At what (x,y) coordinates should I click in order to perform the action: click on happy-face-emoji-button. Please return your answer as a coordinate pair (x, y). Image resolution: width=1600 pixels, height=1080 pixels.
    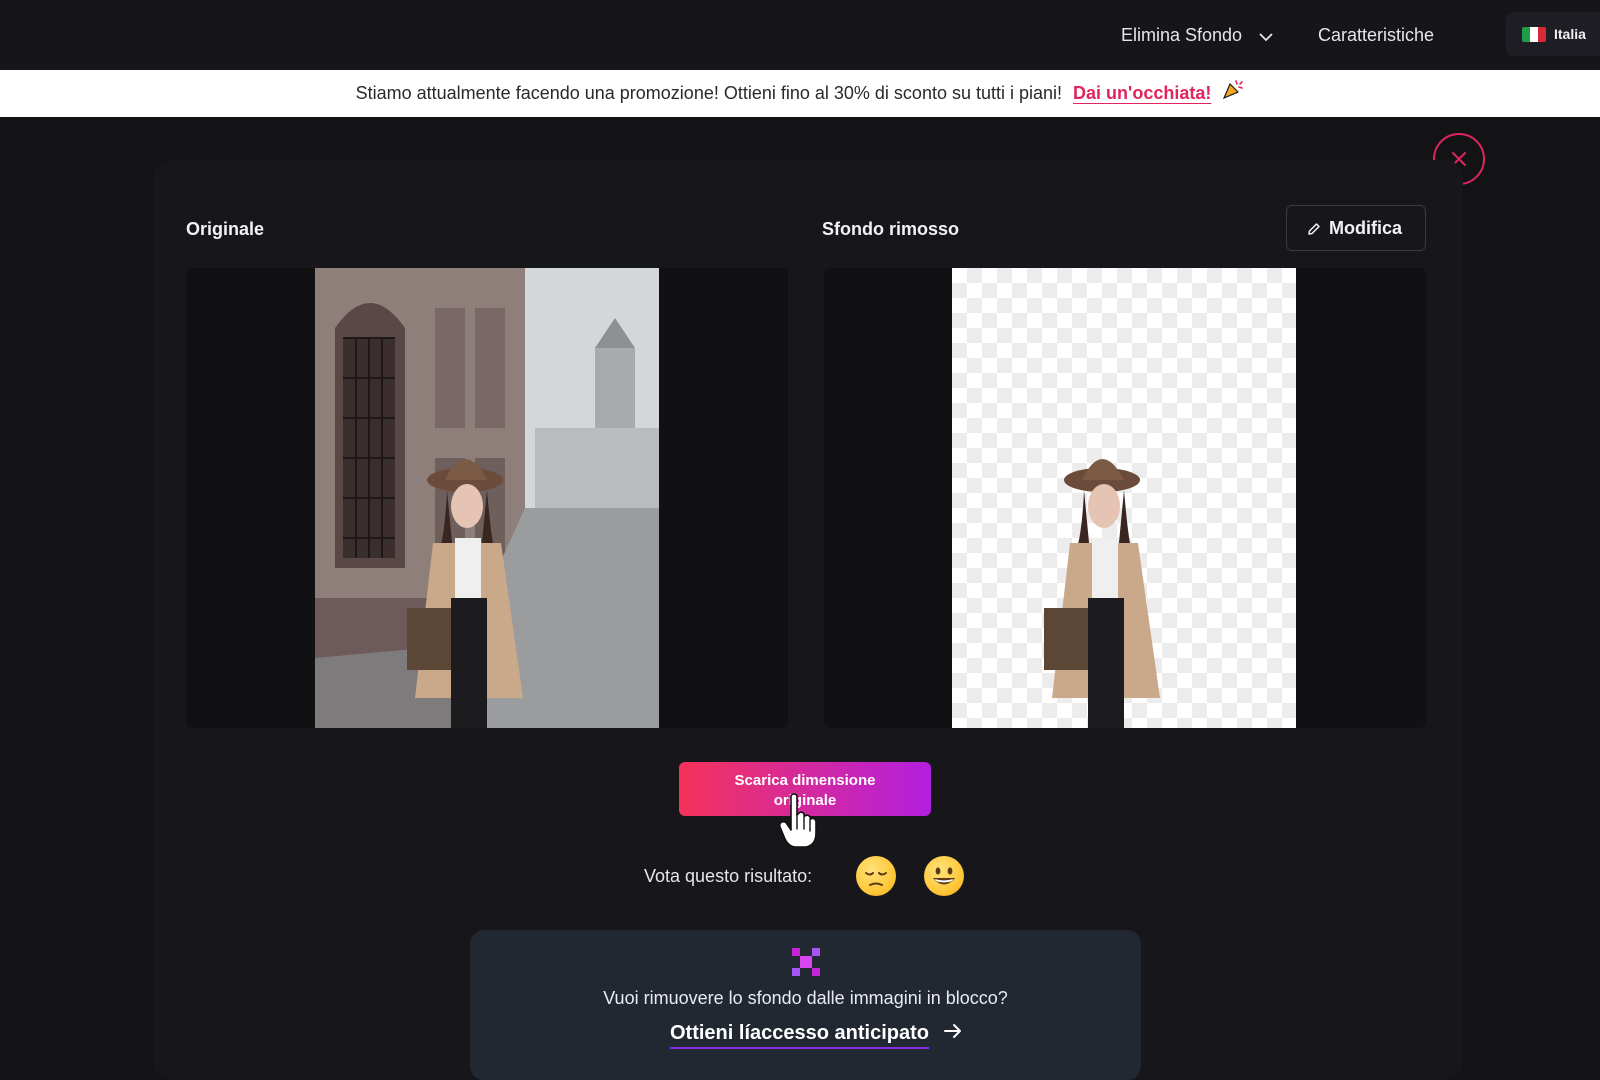
    Looking at the image, I should click on (944, 876).